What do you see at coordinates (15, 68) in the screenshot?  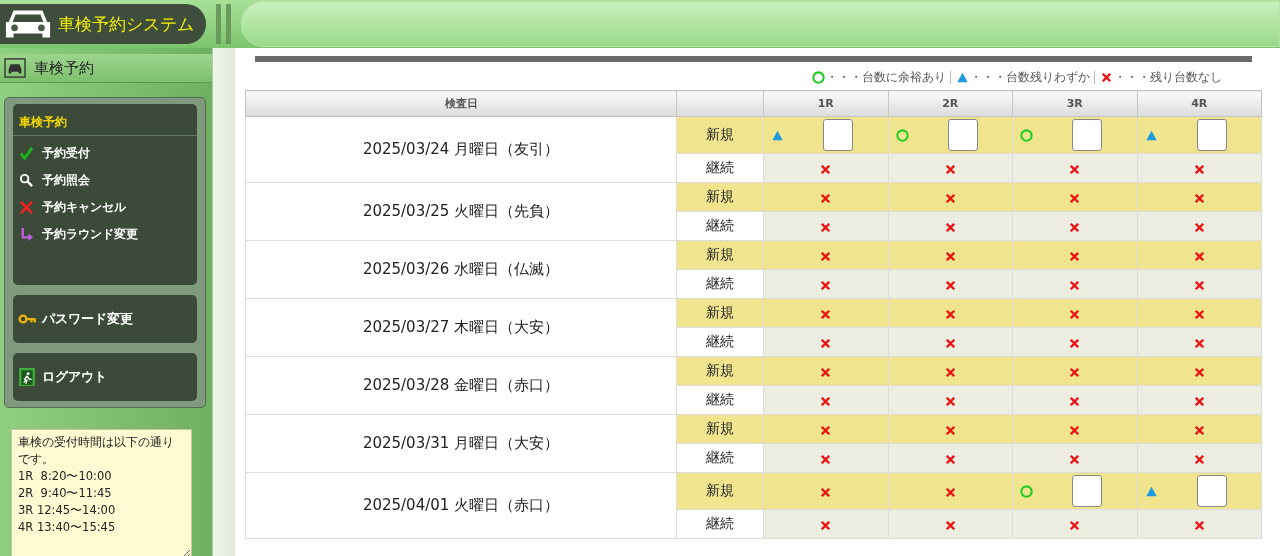 I see `car-icon` at bounding box center [15, 68].